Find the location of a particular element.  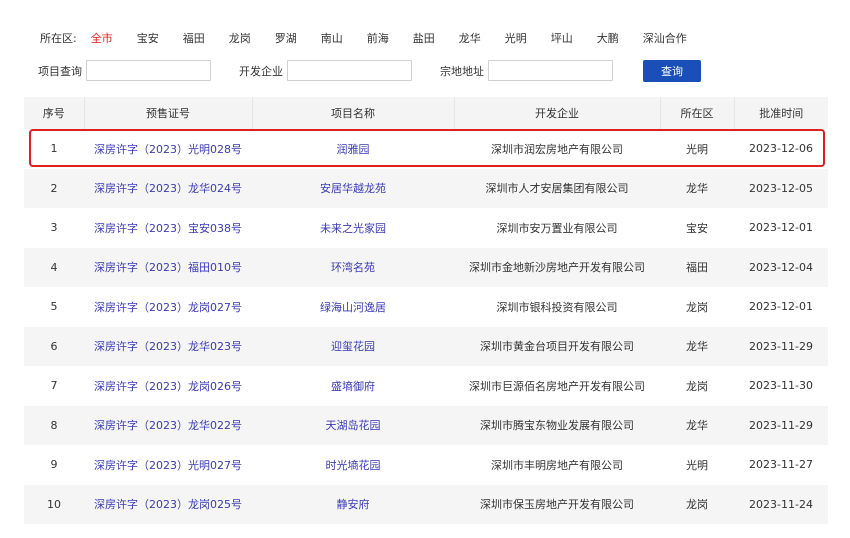

district-option: 罗湖 is located at coordinates (286, 38).